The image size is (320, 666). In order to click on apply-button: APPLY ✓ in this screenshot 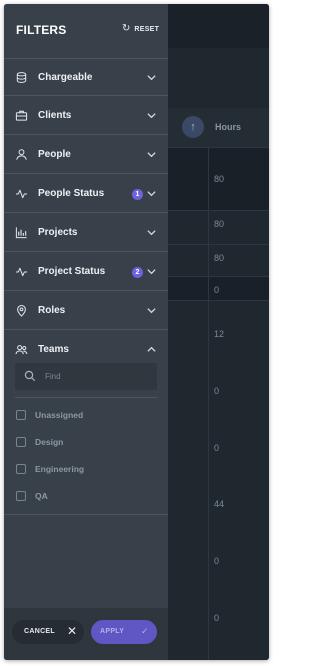, I will do `click(124, 632)`.